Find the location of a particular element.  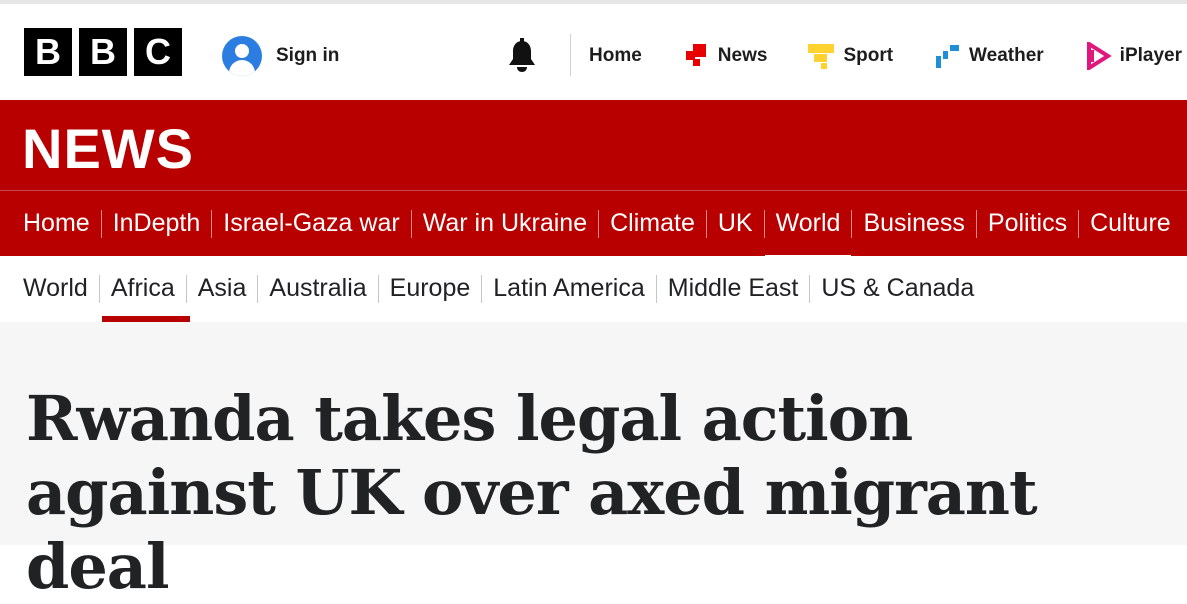

sign-in-button: Sign in is located at coordinates (280, 56).